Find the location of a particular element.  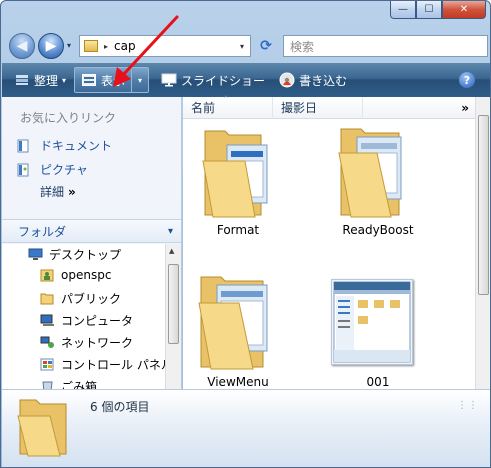

file-item-viewmenu: ViewMenu is located at coordinates (238, 329).